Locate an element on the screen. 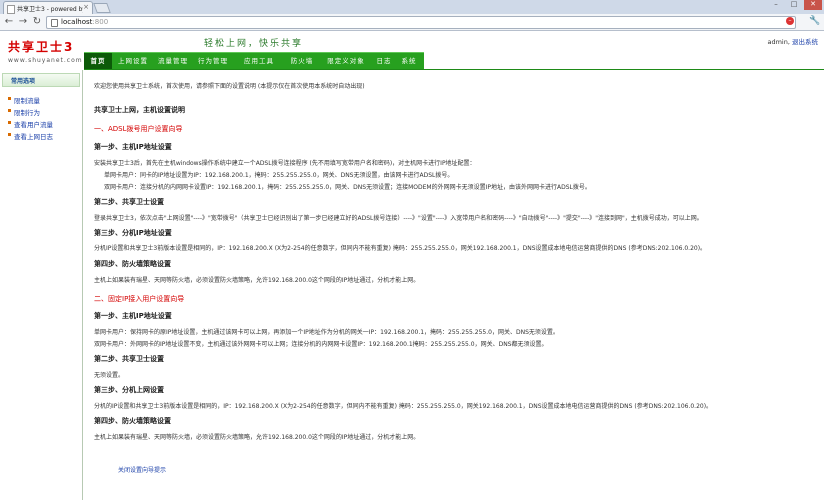 This screenshot has height=500, width=824. adsl-step4-title: 第四步、防火墙策略设置 is located at coordinates (132, 264).